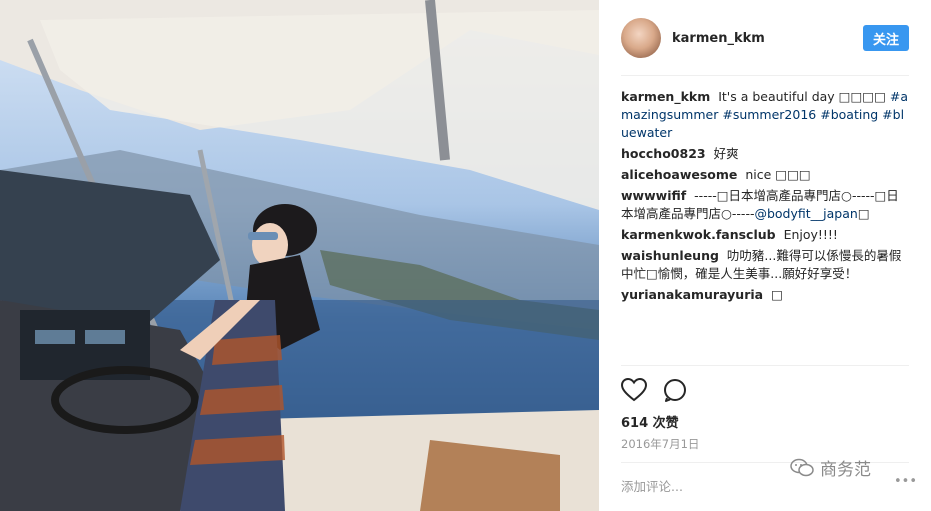 The image size is (931, 511). I want to click on comment-item: hoccho0823 好爽, so click(765, 154).